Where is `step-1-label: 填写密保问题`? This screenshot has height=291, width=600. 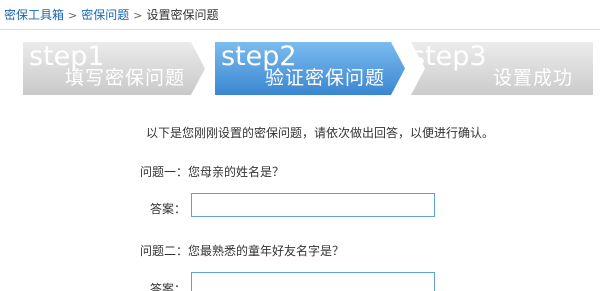 step-1-label: 填写密保问题 is located at coordinates (124, 78).